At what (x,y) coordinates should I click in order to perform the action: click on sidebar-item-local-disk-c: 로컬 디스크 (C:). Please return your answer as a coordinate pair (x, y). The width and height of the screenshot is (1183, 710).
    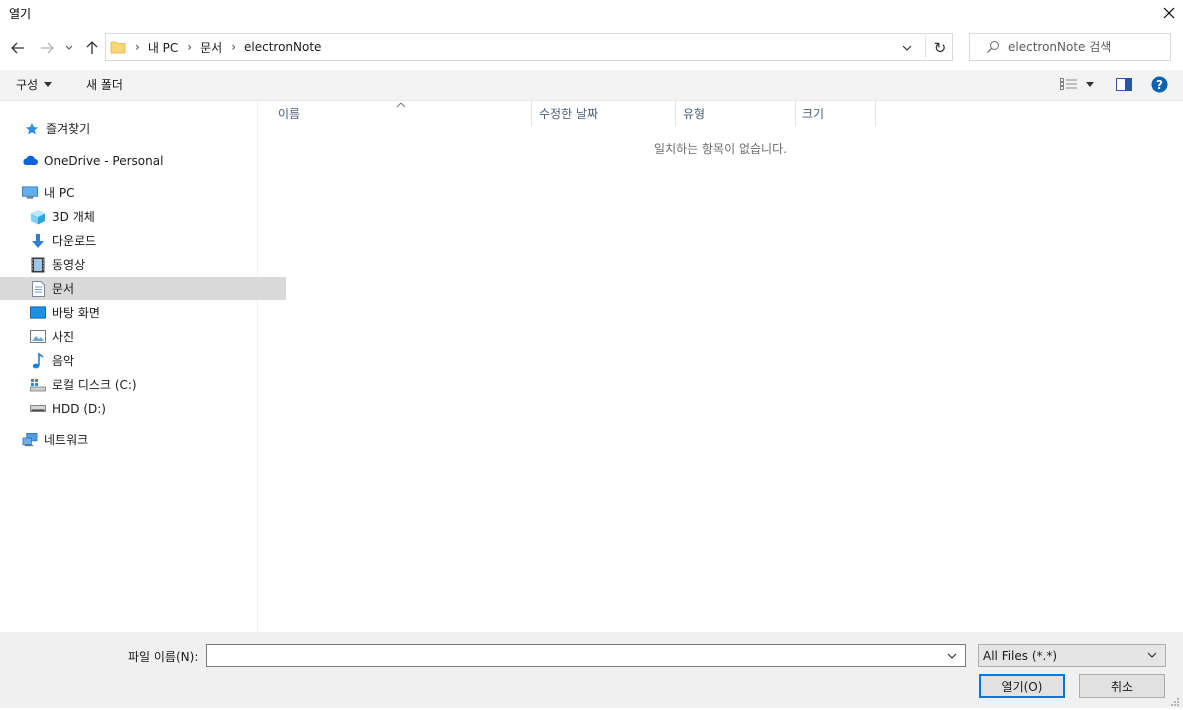
    Looking at the image, I should click on (143, 384).